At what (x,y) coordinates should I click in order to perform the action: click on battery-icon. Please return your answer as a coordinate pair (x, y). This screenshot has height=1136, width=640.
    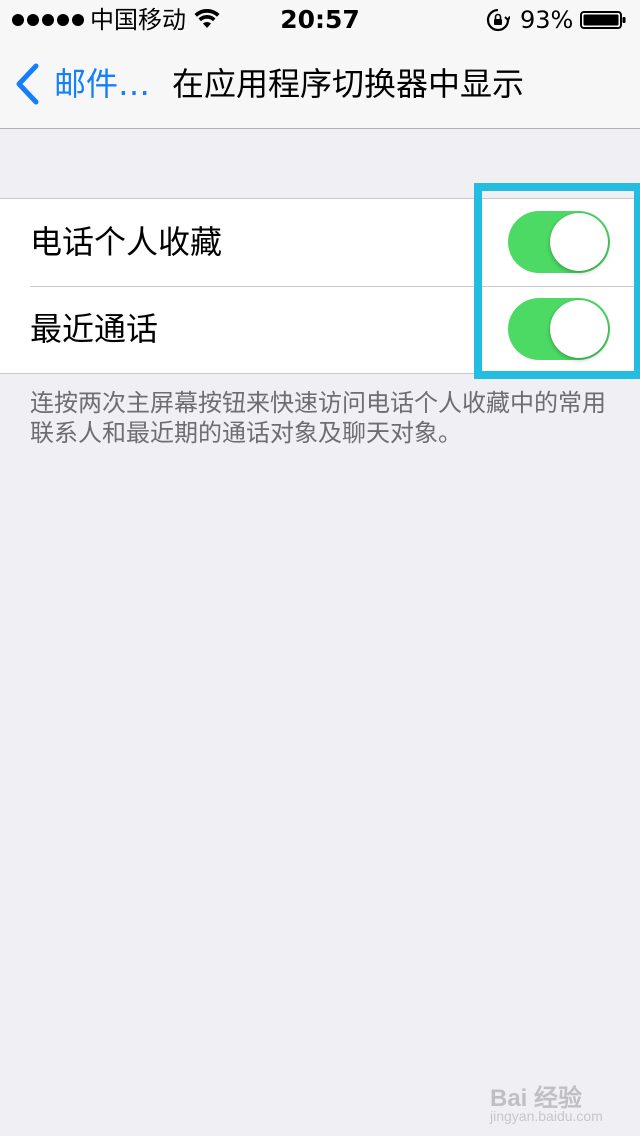
    Looking at the image, I should click on (603, 20).